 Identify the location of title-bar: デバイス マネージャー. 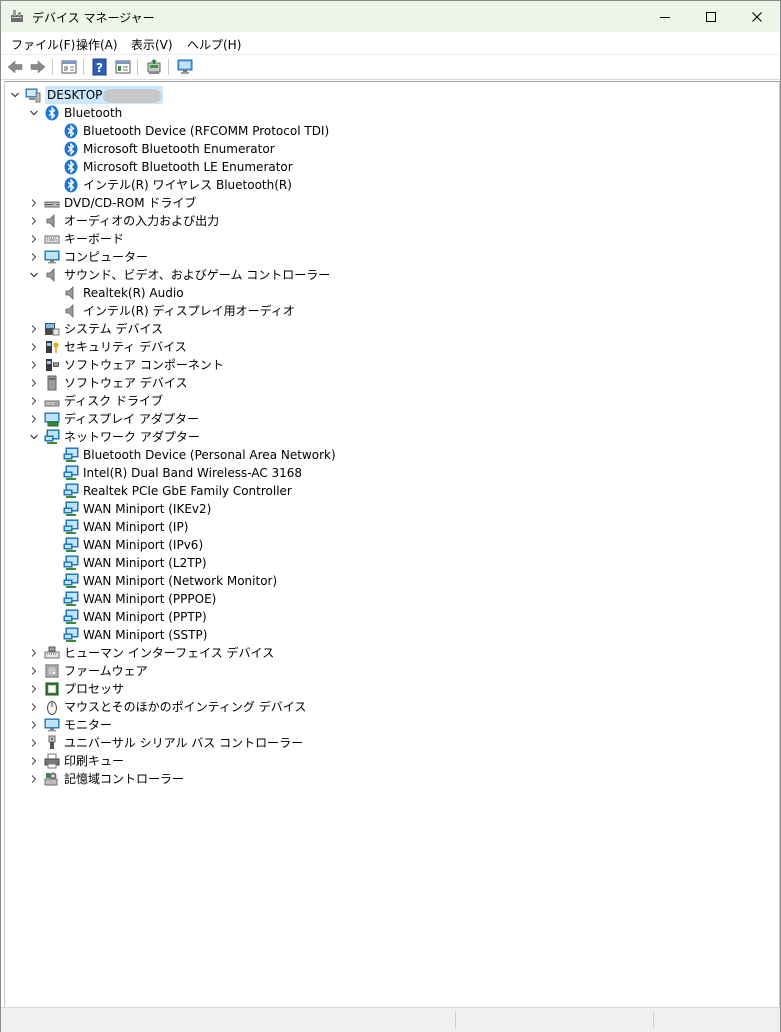
(390, 16).